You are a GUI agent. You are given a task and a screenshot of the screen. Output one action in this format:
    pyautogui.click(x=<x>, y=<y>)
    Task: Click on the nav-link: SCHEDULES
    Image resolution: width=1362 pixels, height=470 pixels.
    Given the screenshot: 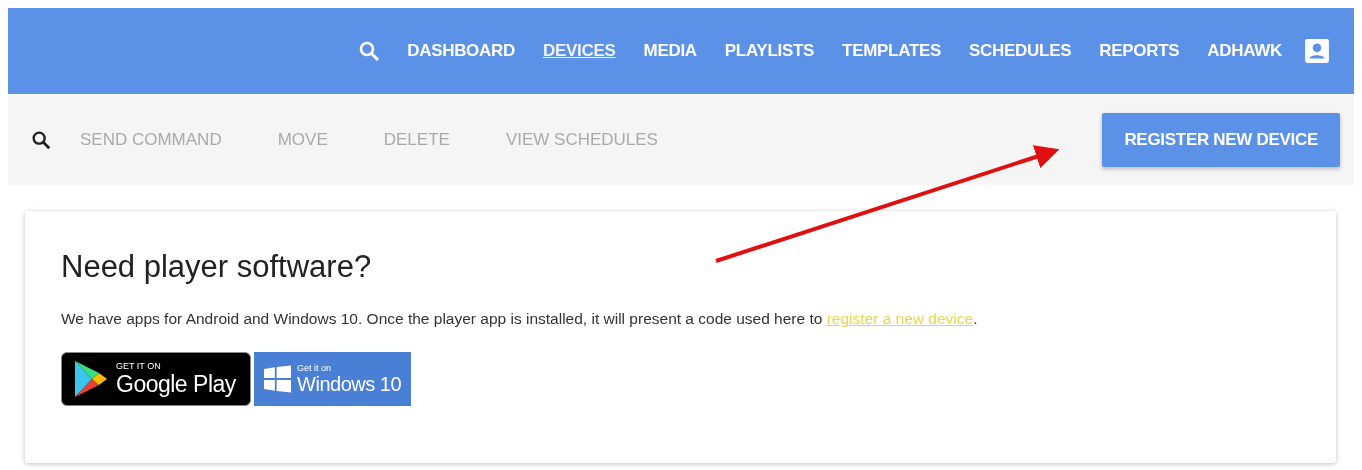 What is the action you would take?
    pyautogui.click(x=1020, y=51)
    